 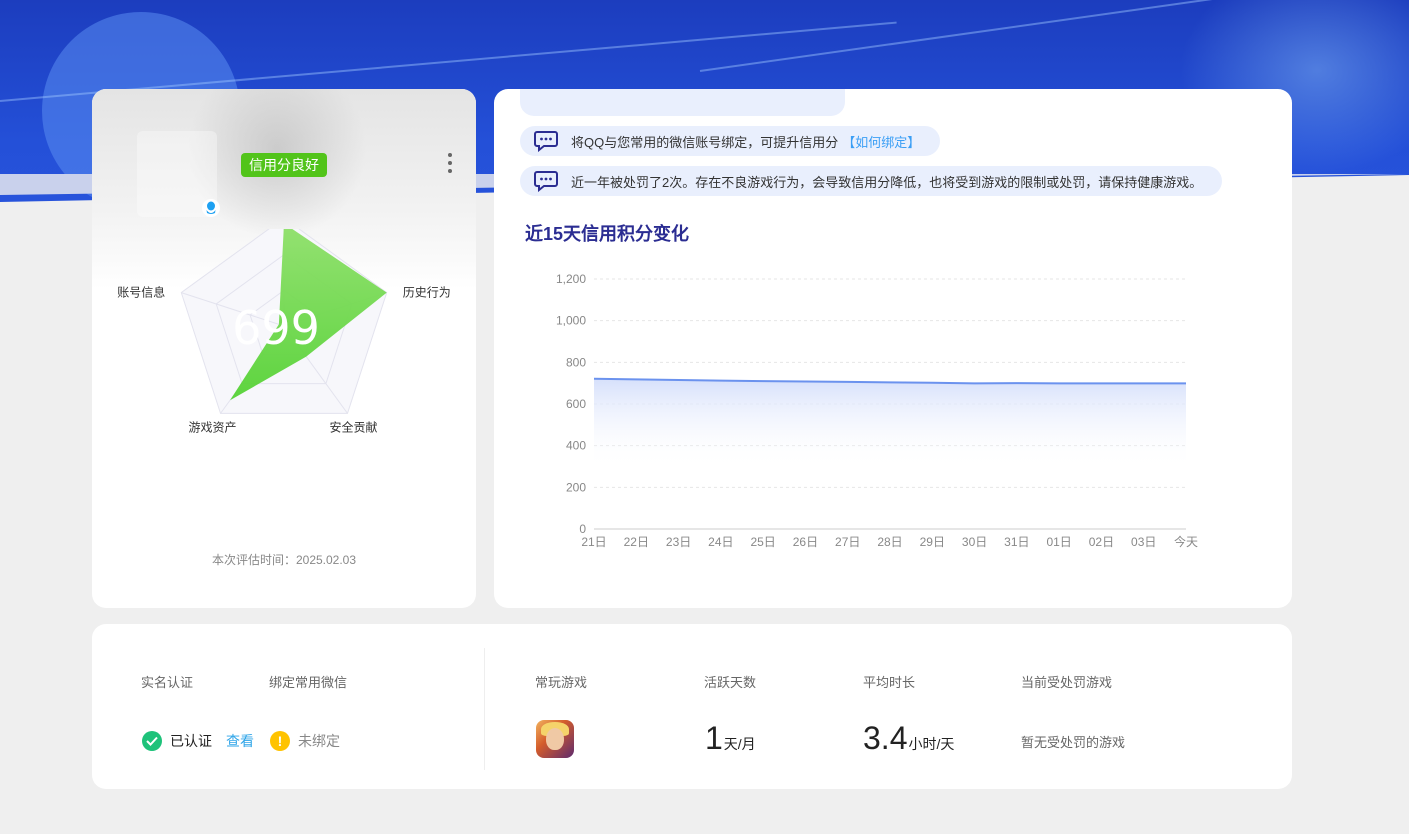 I want to click on tip-bind-wechat: 将QQ与您常用的微信账号绑定，可提升信用分 【如何绑定】, so click(x=730, y=141).